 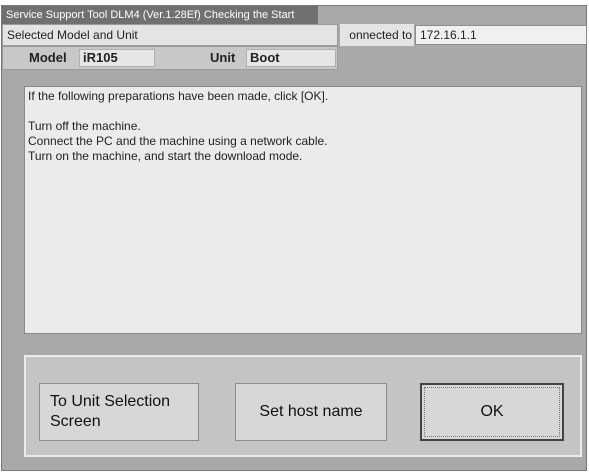 I want to click on unit-value: Boot, so click(x=291, y=58).